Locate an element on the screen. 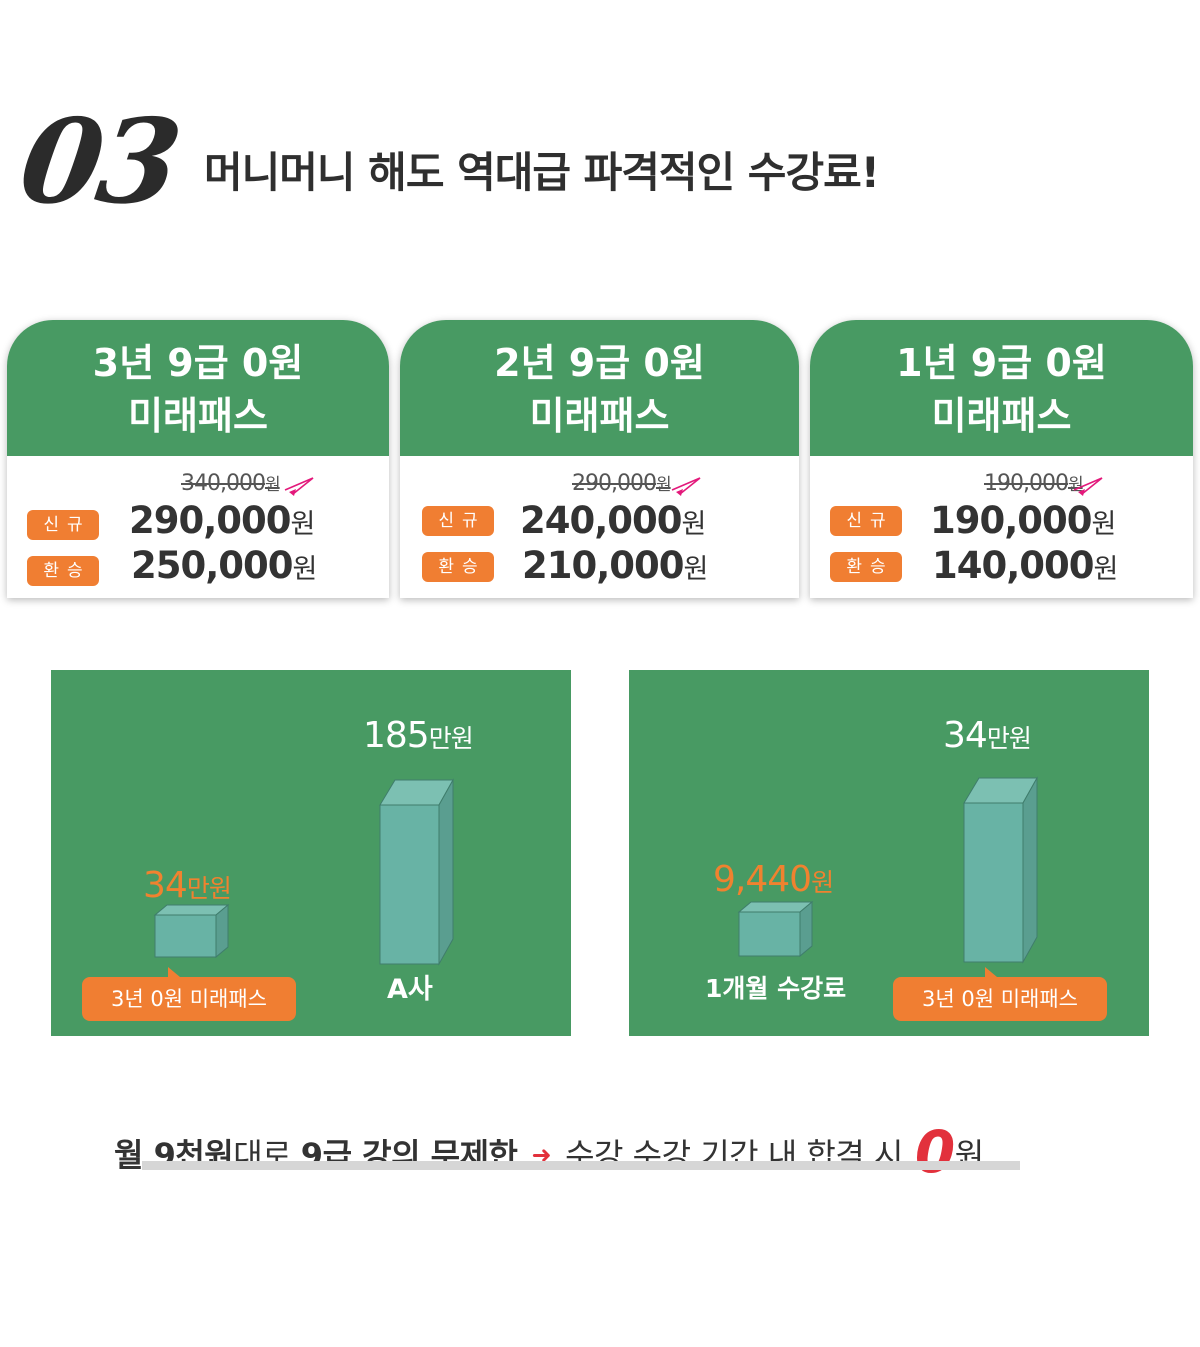 This screenshot has height=1347, width=1200. monthly-bar is located at coordinates (775, 929).